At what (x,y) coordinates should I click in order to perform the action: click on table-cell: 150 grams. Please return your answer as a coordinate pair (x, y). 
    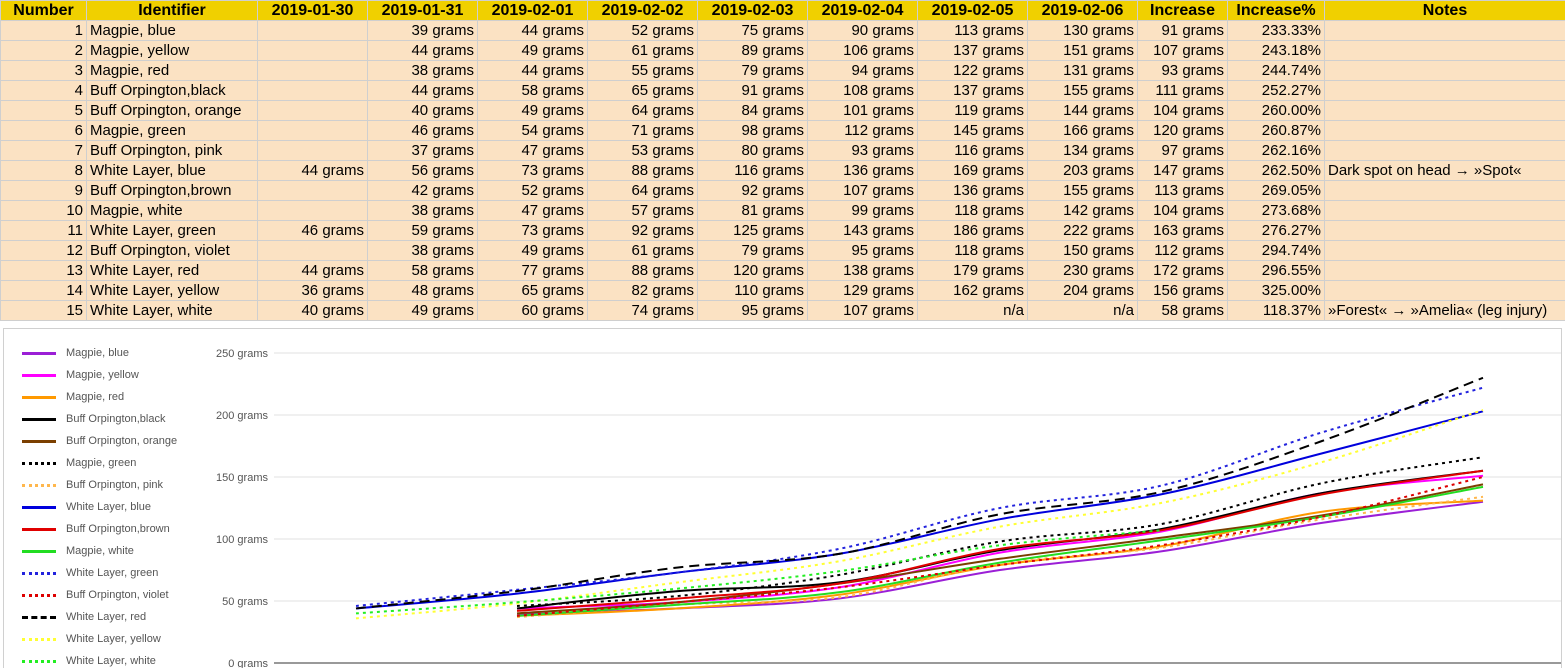
    Looking at the image, I should click on (1082, 250).